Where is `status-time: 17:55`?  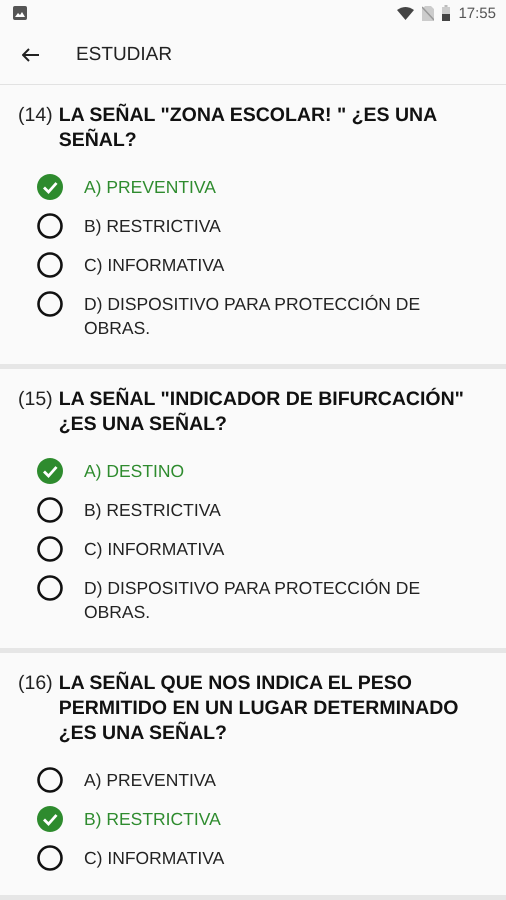 status-time: 17:55 is located at coordinates (477, 13).